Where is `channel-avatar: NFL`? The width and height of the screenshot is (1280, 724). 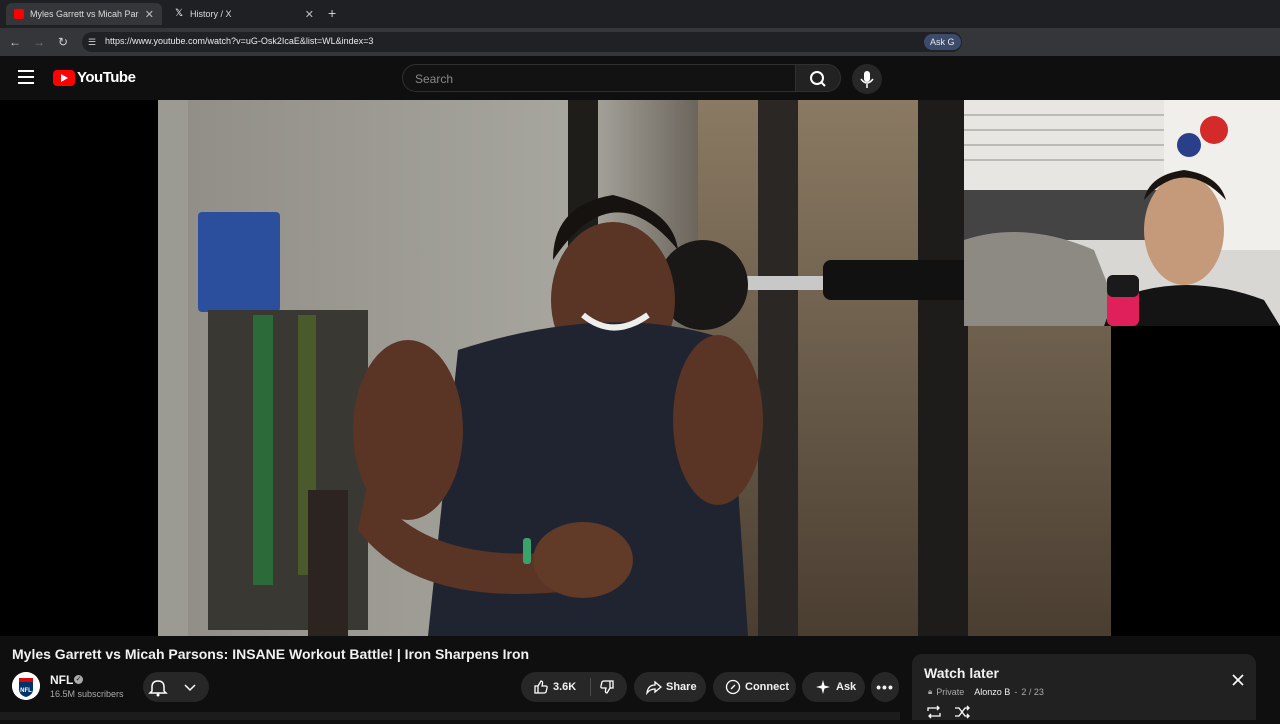
channel-avatar: NFL is located at coordinates (26, 686).